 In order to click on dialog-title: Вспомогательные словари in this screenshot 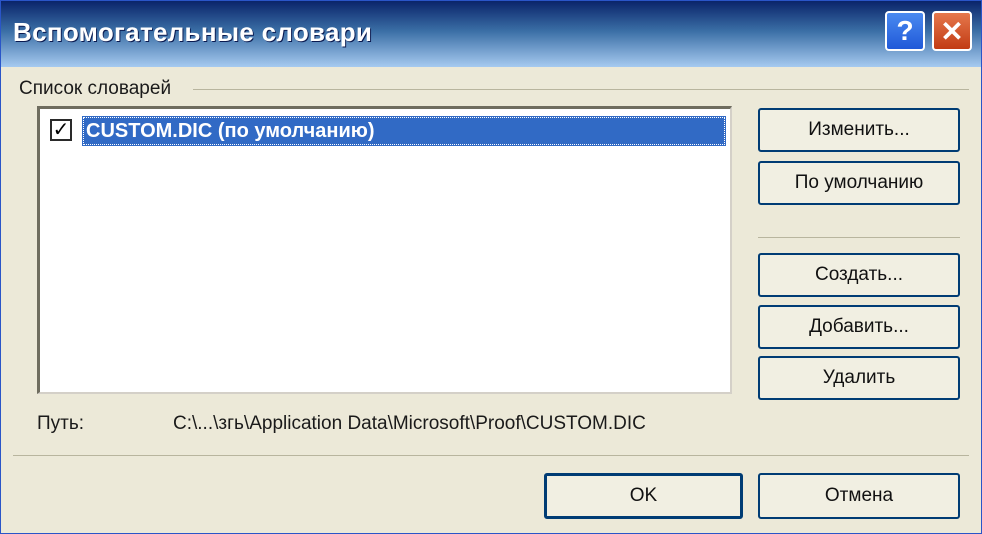, I will do `click(193, 32)`.